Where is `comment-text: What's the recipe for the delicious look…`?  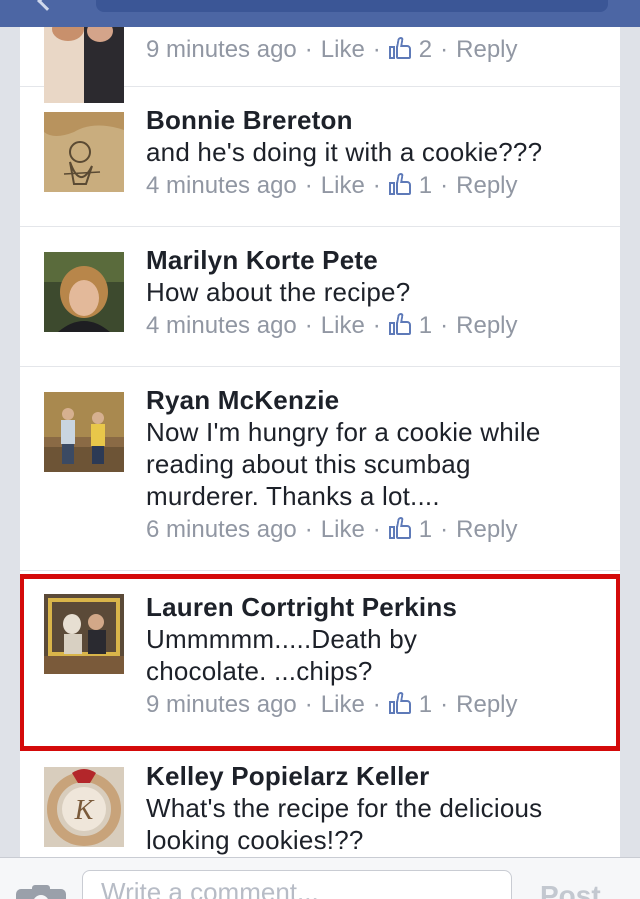 comment-text: What's the recipe for the delicious look… is located at coordinates (344, 824).